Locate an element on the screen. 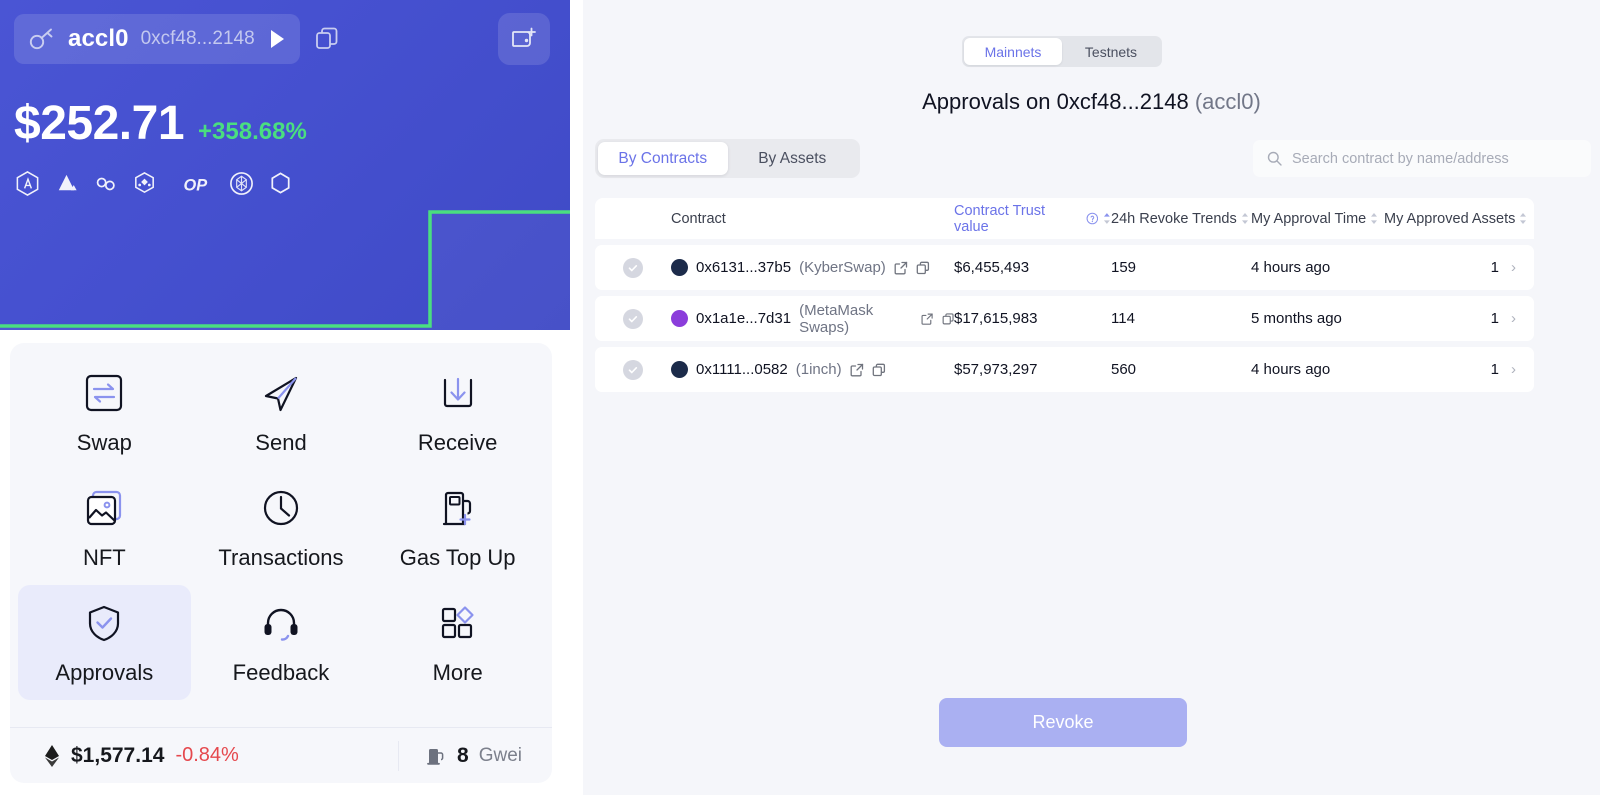 The width and height of the screenshot is (1600, 795). action-label: Feedback is located at coordinates (281, 672).